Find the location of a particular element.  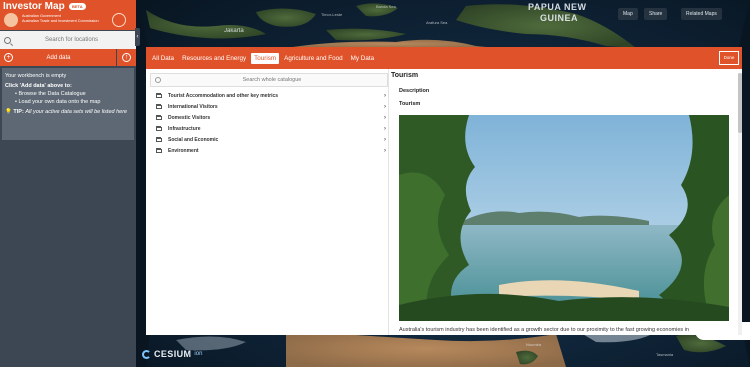

map-label-timor: Timor-Leste is located at coordinates (332, 14).